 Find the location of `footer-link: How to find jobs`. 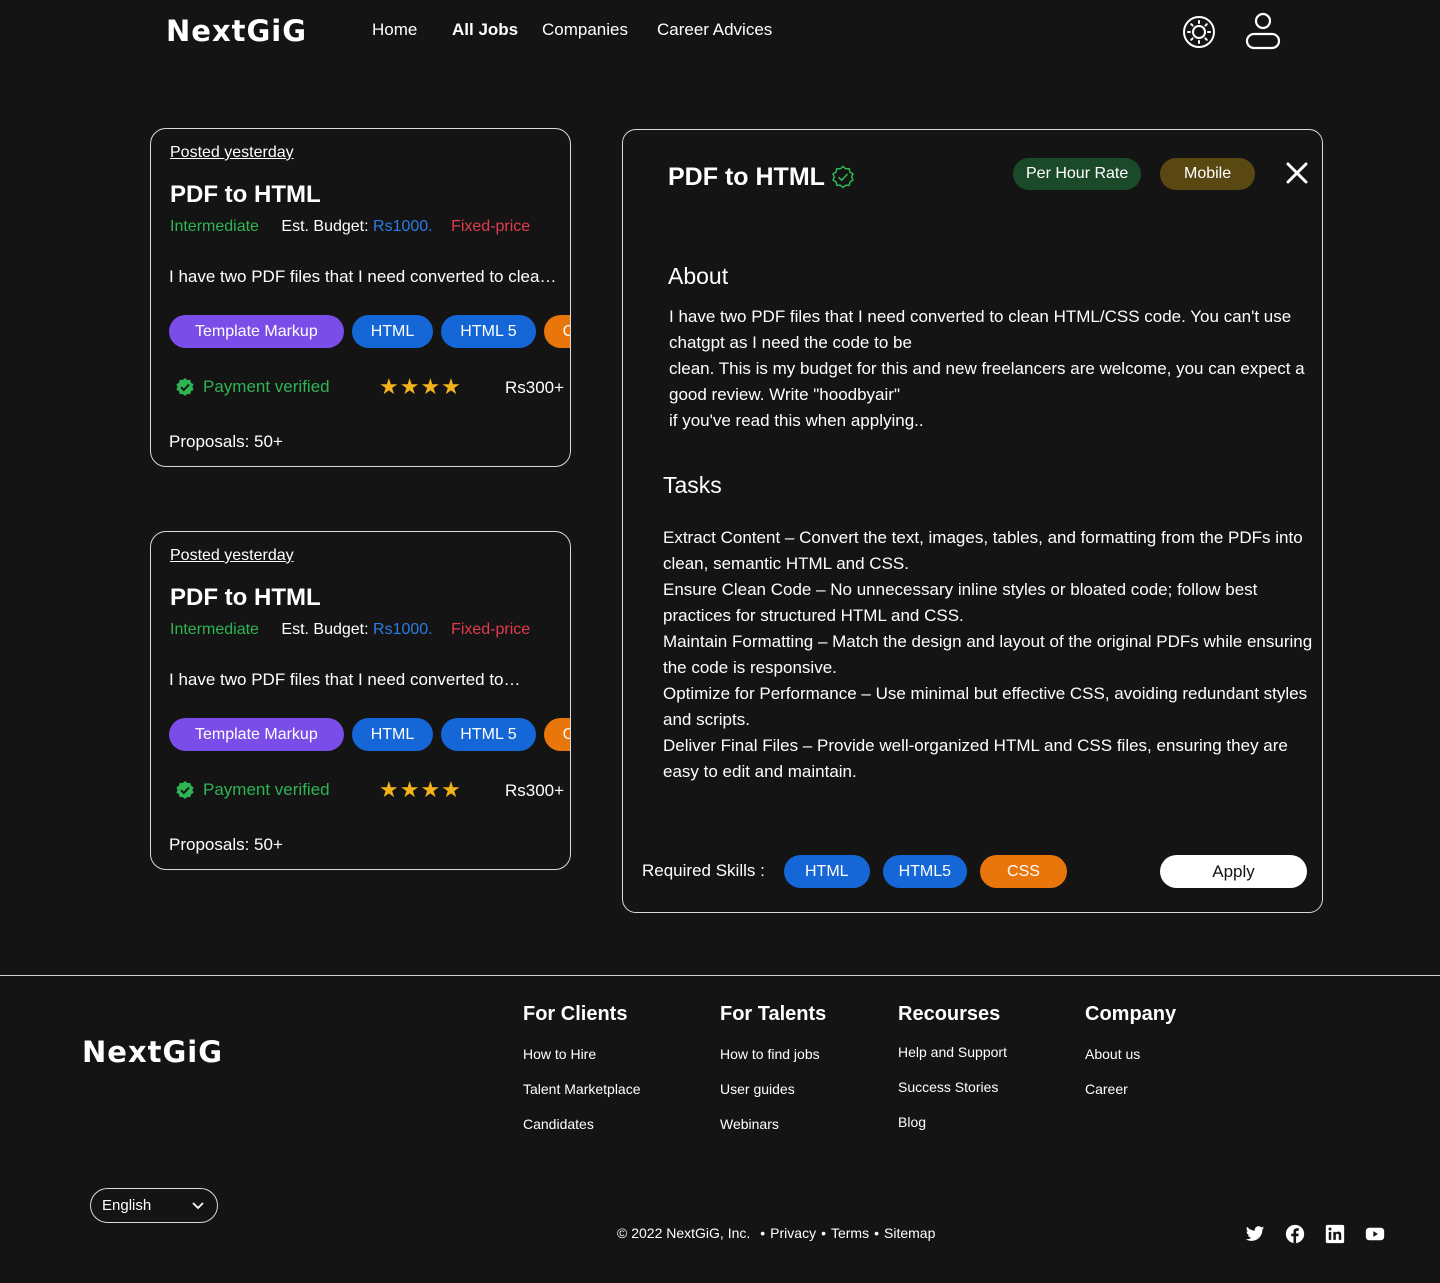

footer-link: How to find jobs is located at coordinates (773, 1054).